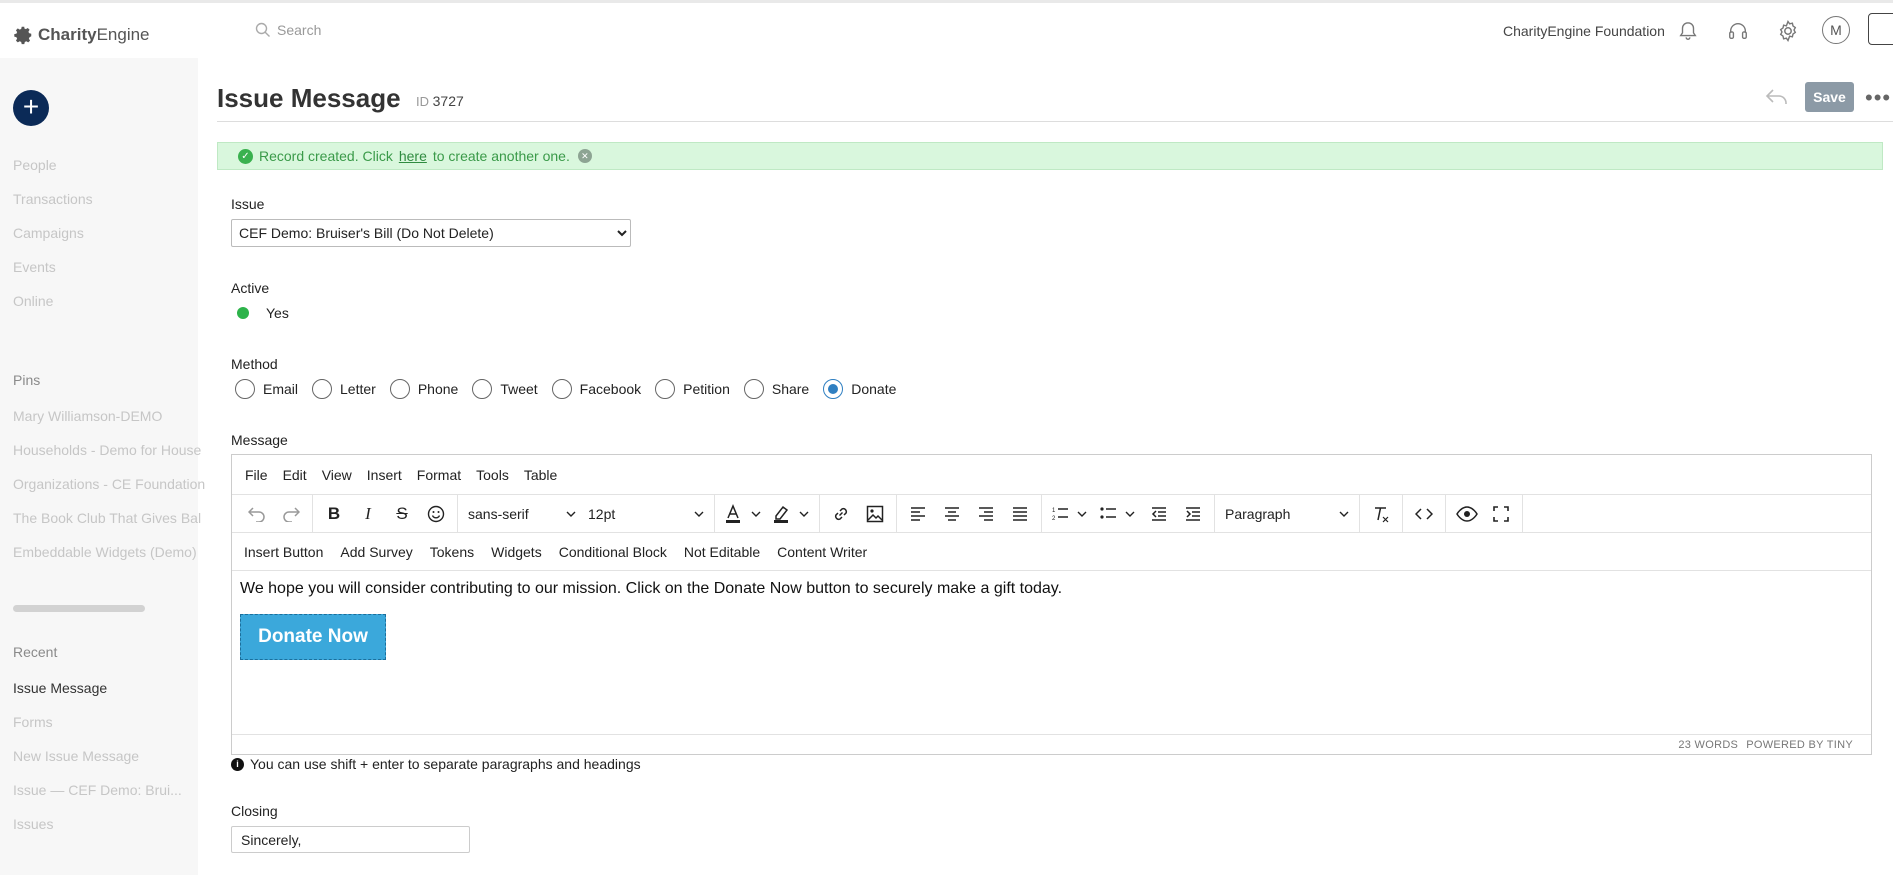  Describe the element at coordinates (299, 30) in the screenshot. I see `search-placeholder: Search` at that location.